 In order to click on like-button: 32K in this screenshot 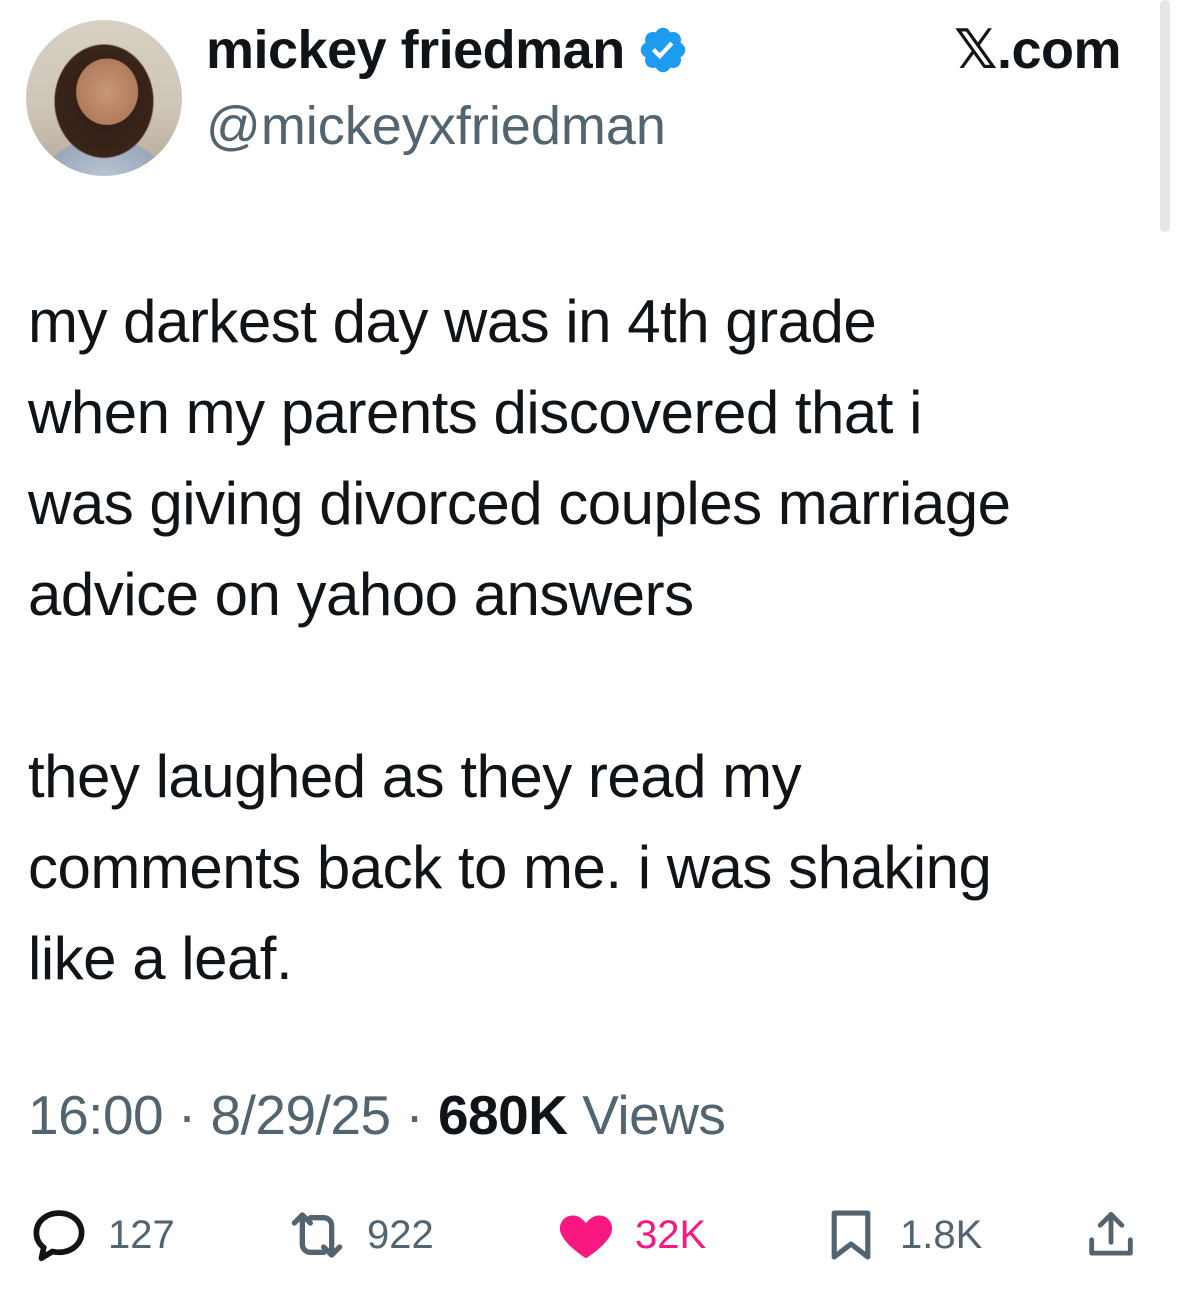, I will do `click(630, 1235)`.